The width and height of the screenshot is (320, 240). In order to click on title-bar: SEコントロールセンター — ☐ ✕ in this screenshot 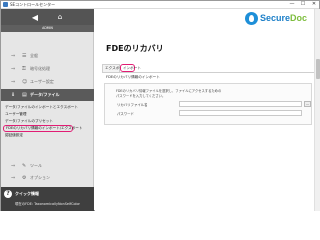, I will do `click(160, 5)`.